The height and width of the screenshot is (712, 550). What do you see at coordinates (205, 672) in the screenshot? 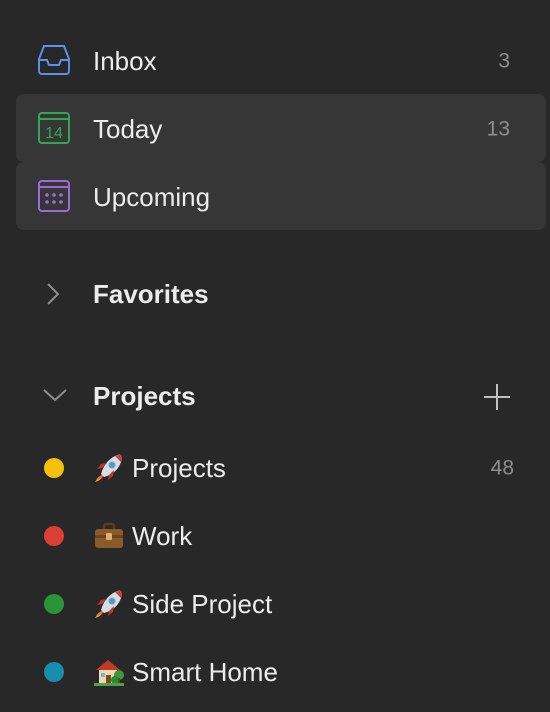
I see `project-name: Smart Home` at bounding box center [205, 672].